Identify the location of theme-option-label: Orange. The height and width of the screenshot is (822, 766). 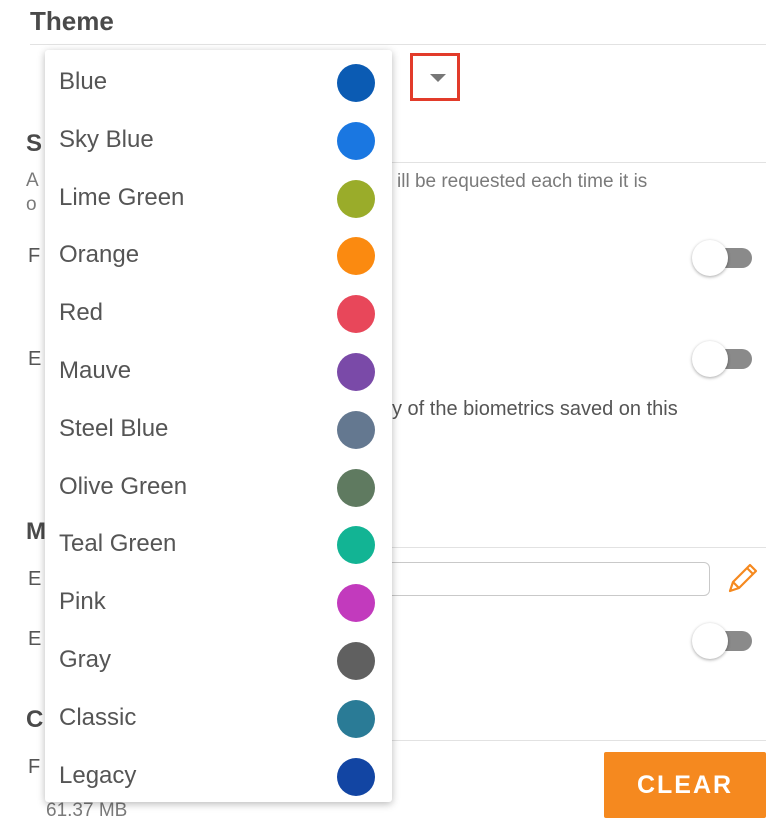
(99, 255).